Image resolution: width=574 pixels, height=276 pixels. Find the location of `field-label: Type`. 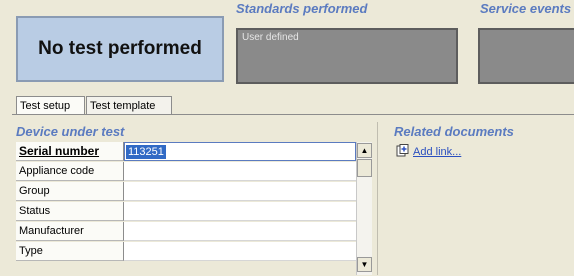

field-label: Type is located at coordinates (70, 251).